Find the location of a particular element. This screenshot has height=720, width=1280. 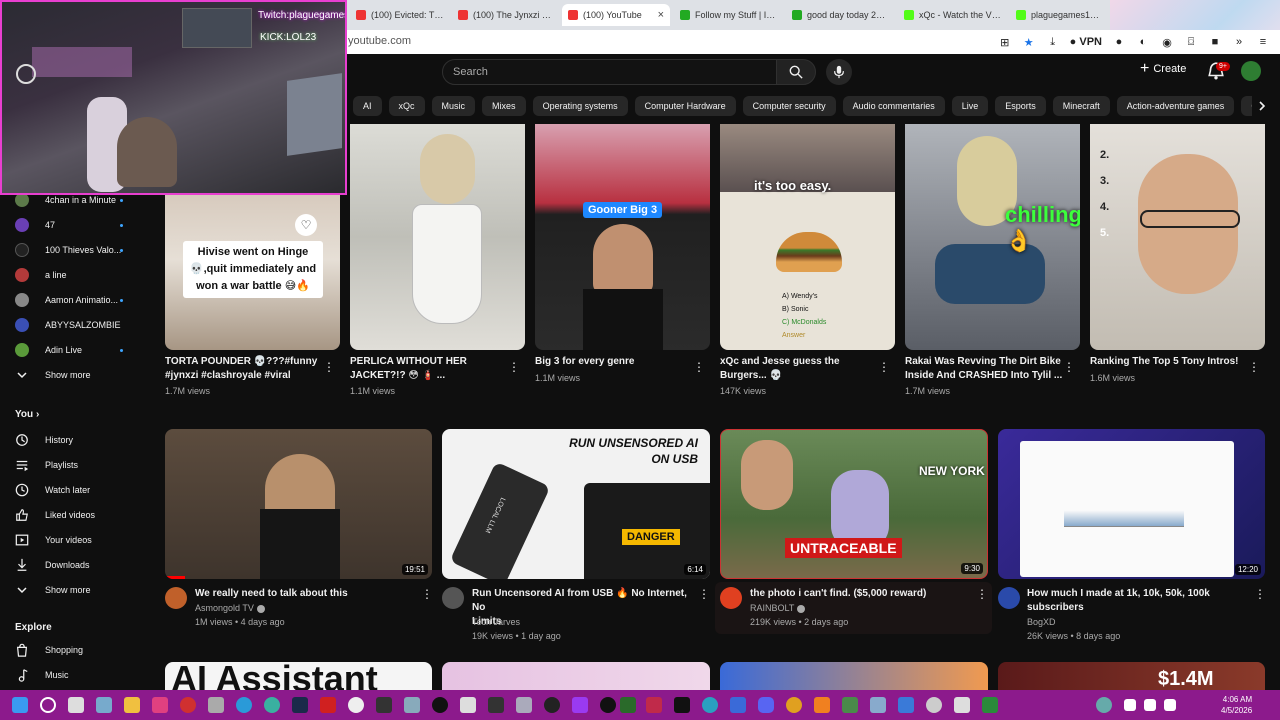

sidebar-subscription: ABYYSALZOMBIE is located at coordinates (75, 325).